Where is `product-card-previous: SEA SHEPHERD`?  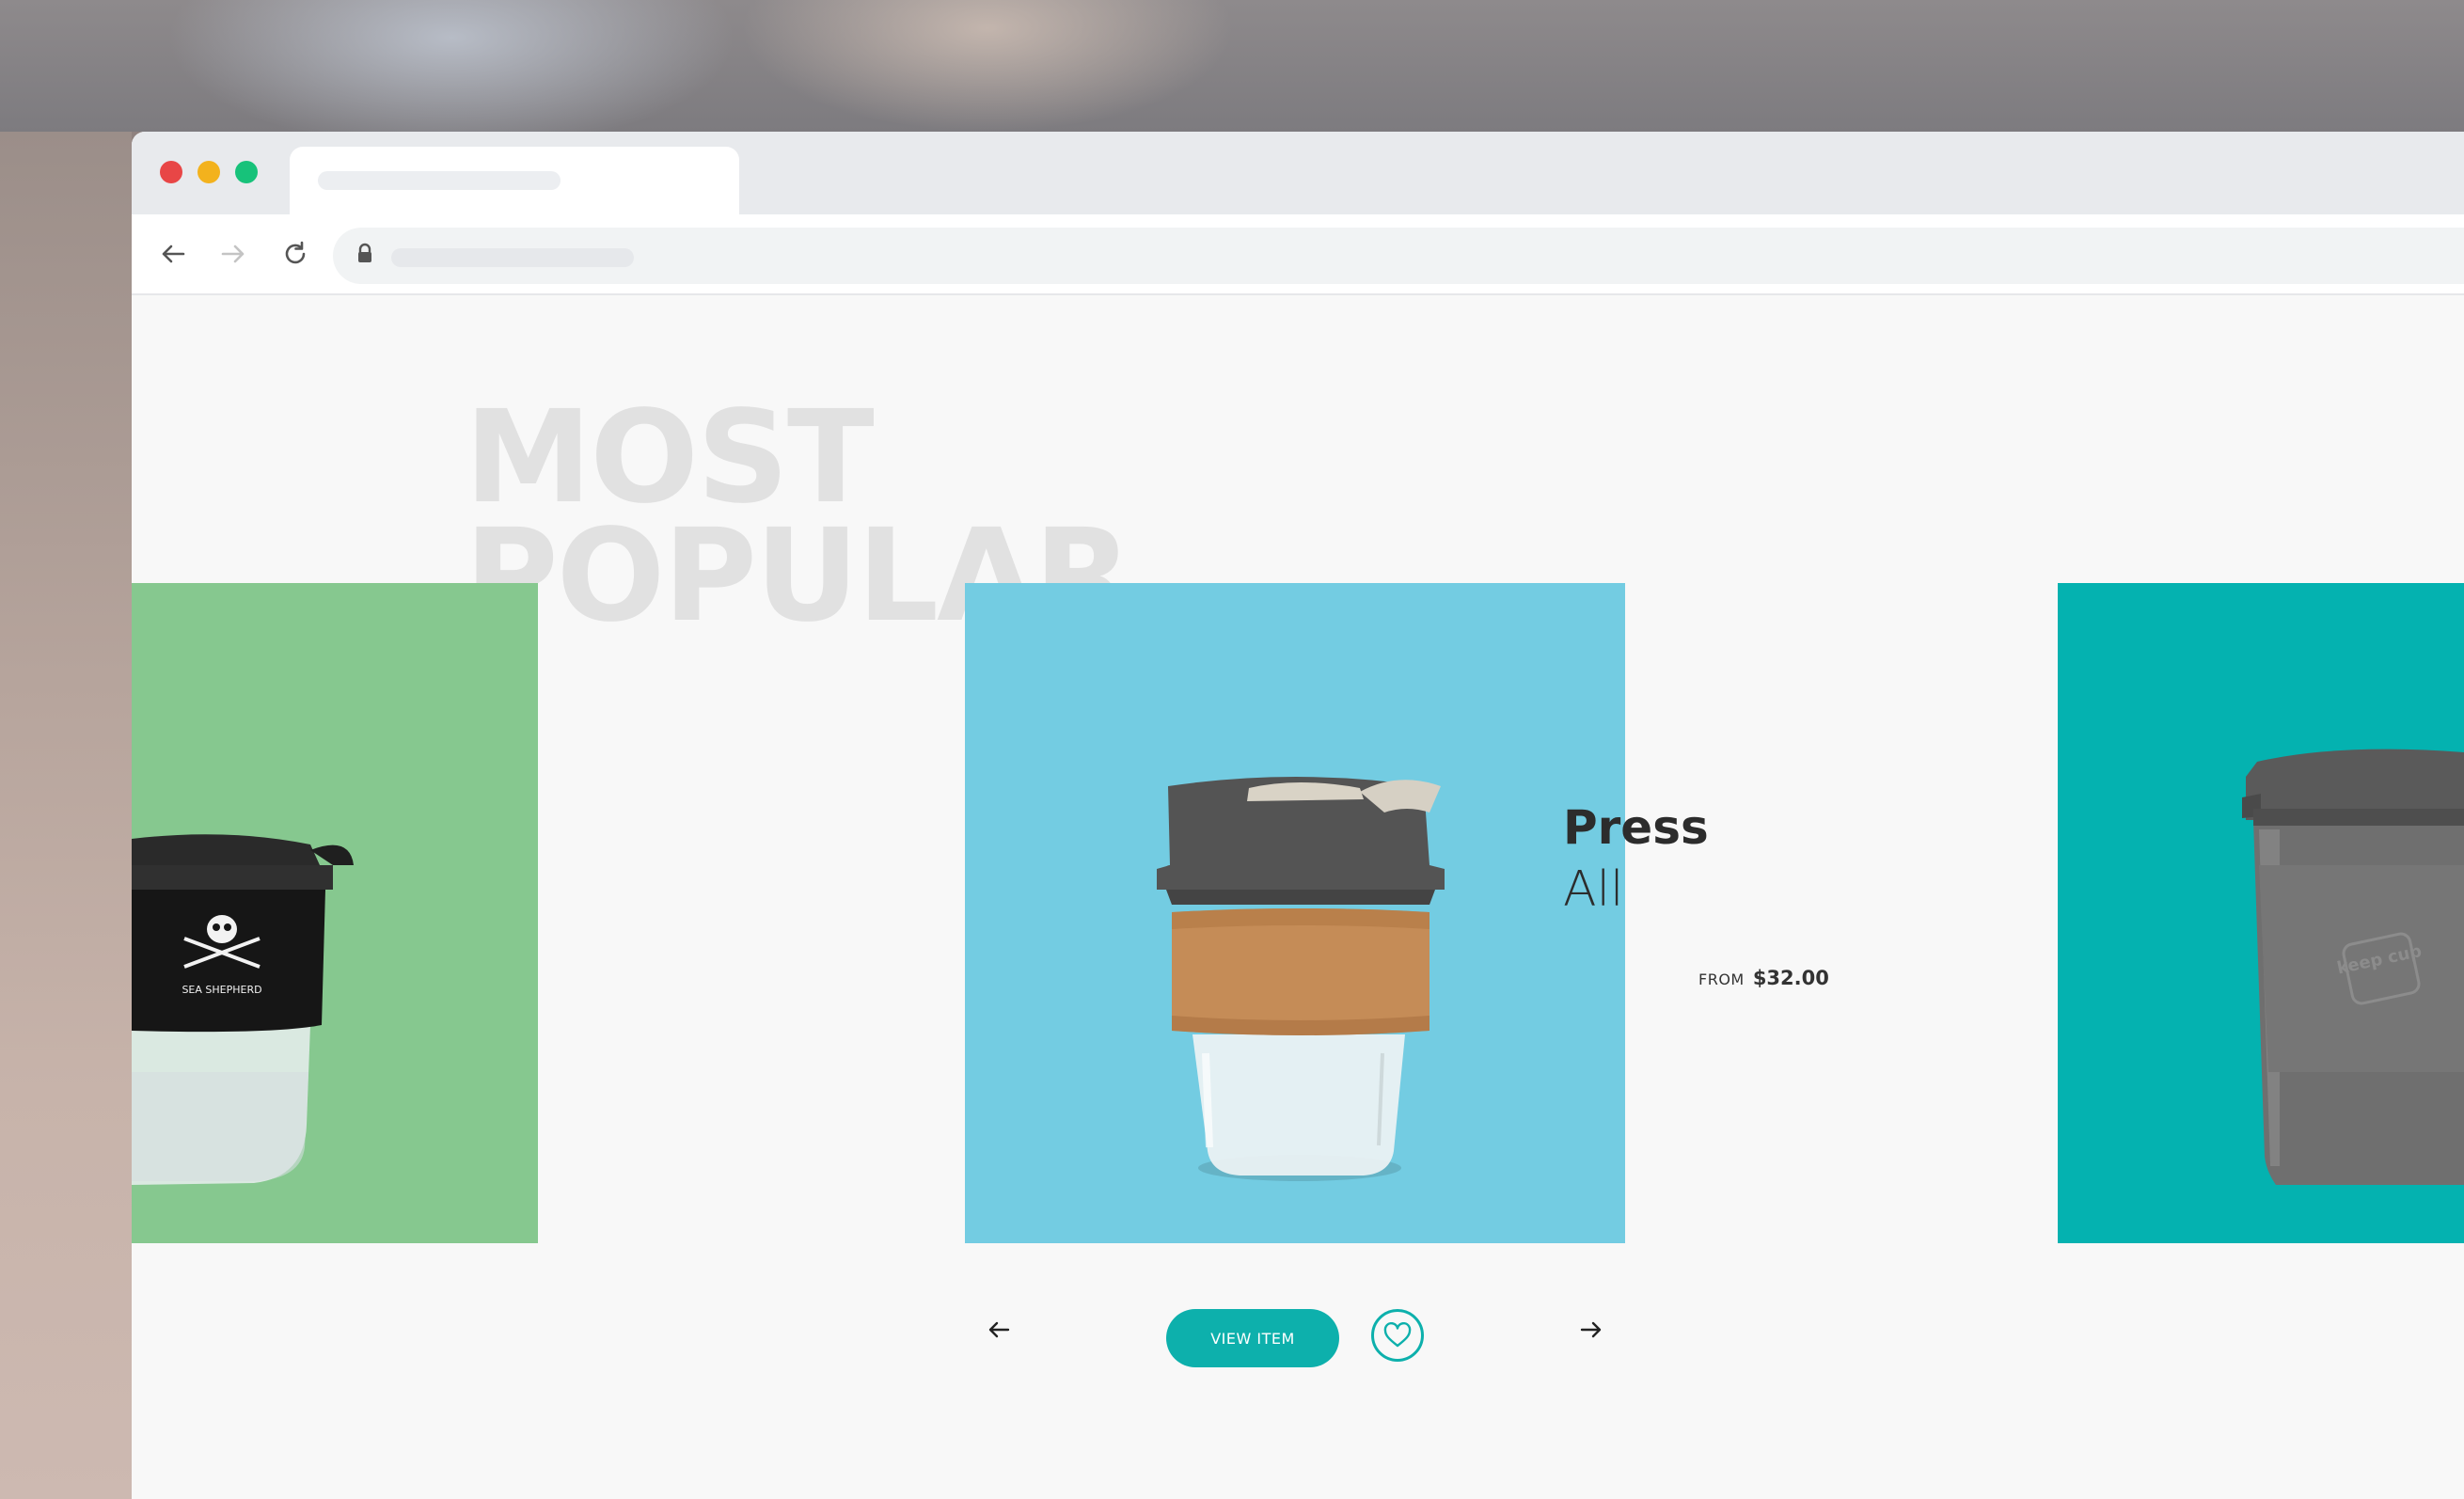
product-card-previous: SEA SHEPHERD is located at coordinates (335, 913).